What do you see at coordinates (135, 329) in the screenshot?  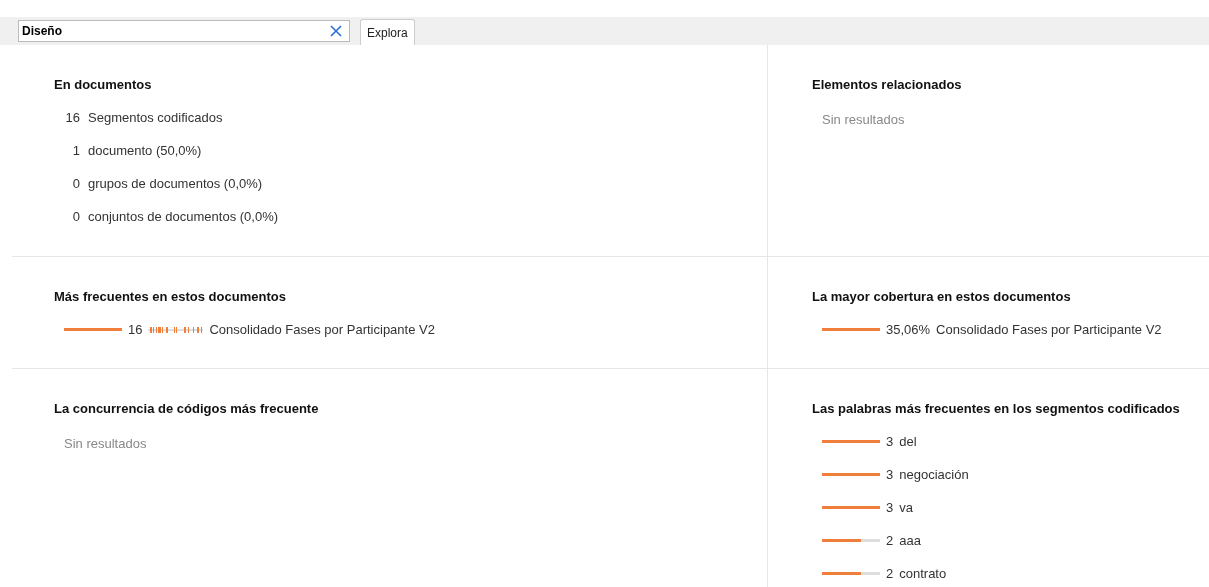 I see `bar-value: 16` at bounding box center [135, 329].